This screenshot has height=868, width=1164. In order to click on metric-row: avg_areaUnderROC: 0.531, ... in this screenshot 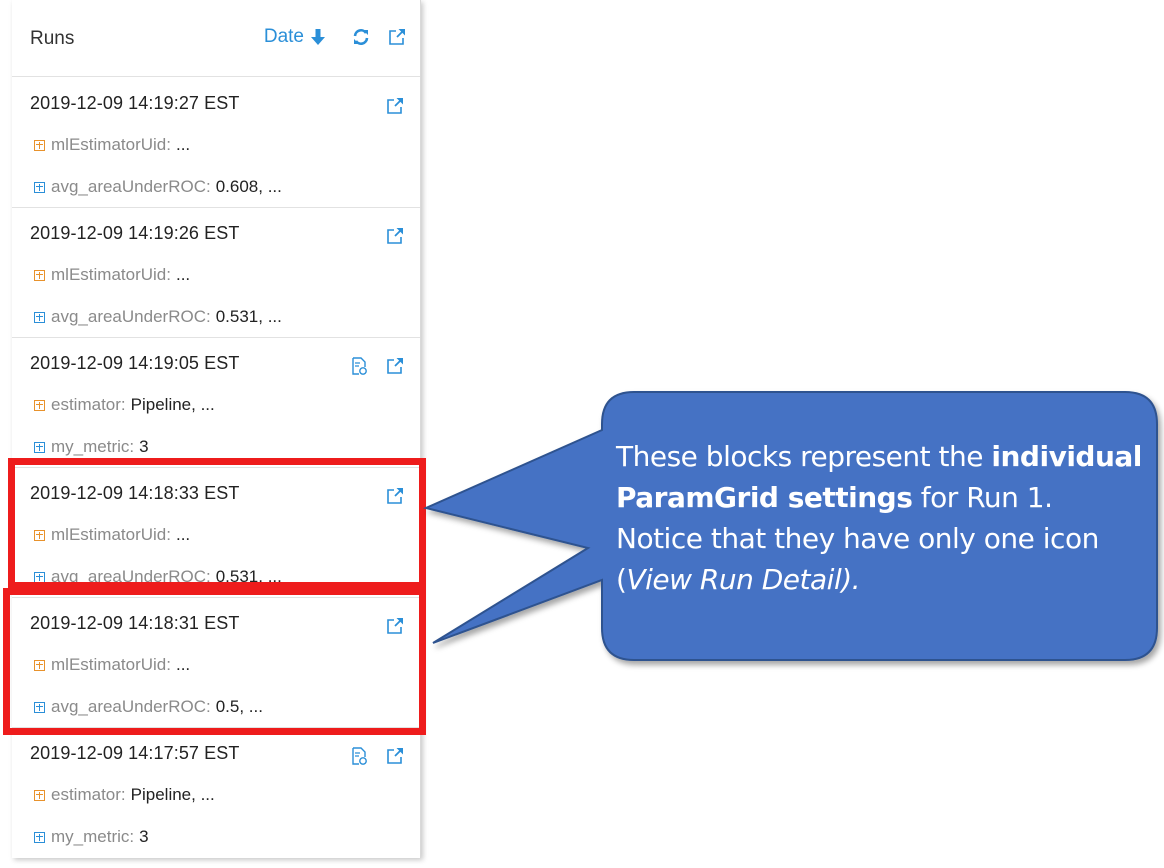, I will do `click(158, 317)`.